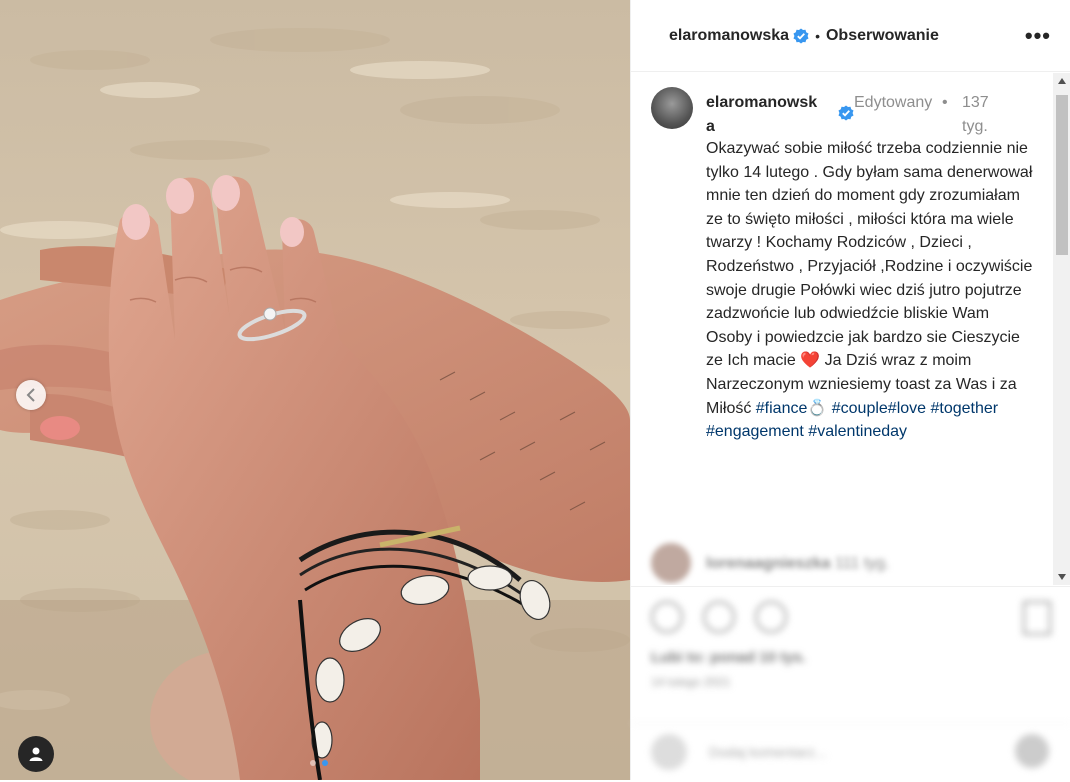 The width and height of the screenshot is (1070, 782). I want to click on user-icon, so click(36, 754).